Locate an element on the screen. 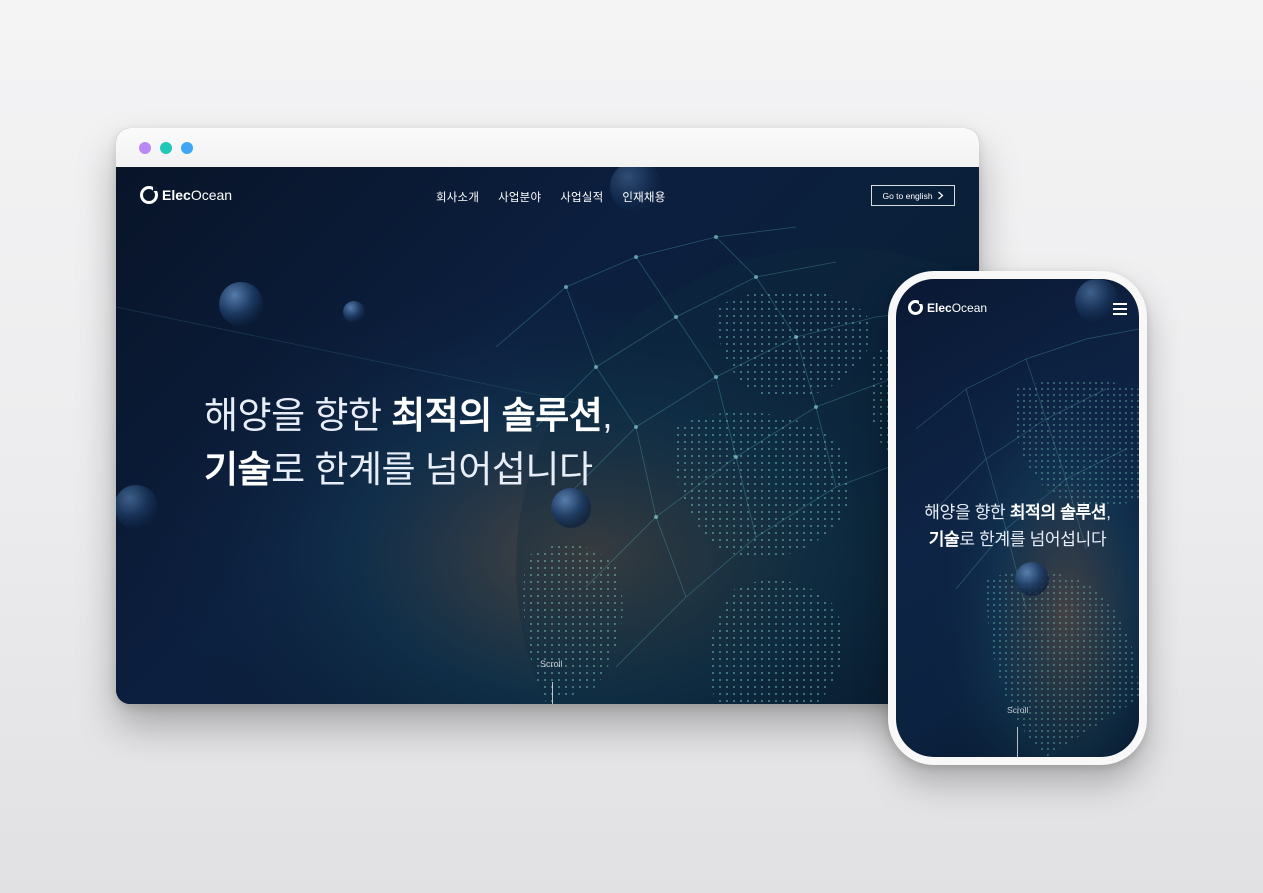 This screenshot has width=1263, height=893. mobile-hero-line-2-bold: 기술 is located at coordinates (944, 539).